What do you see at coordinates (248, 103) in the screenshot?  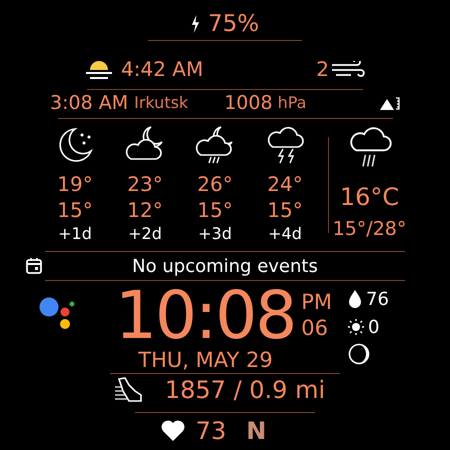 I see `pressure-value: 1008` at bounding box center [248, 103].